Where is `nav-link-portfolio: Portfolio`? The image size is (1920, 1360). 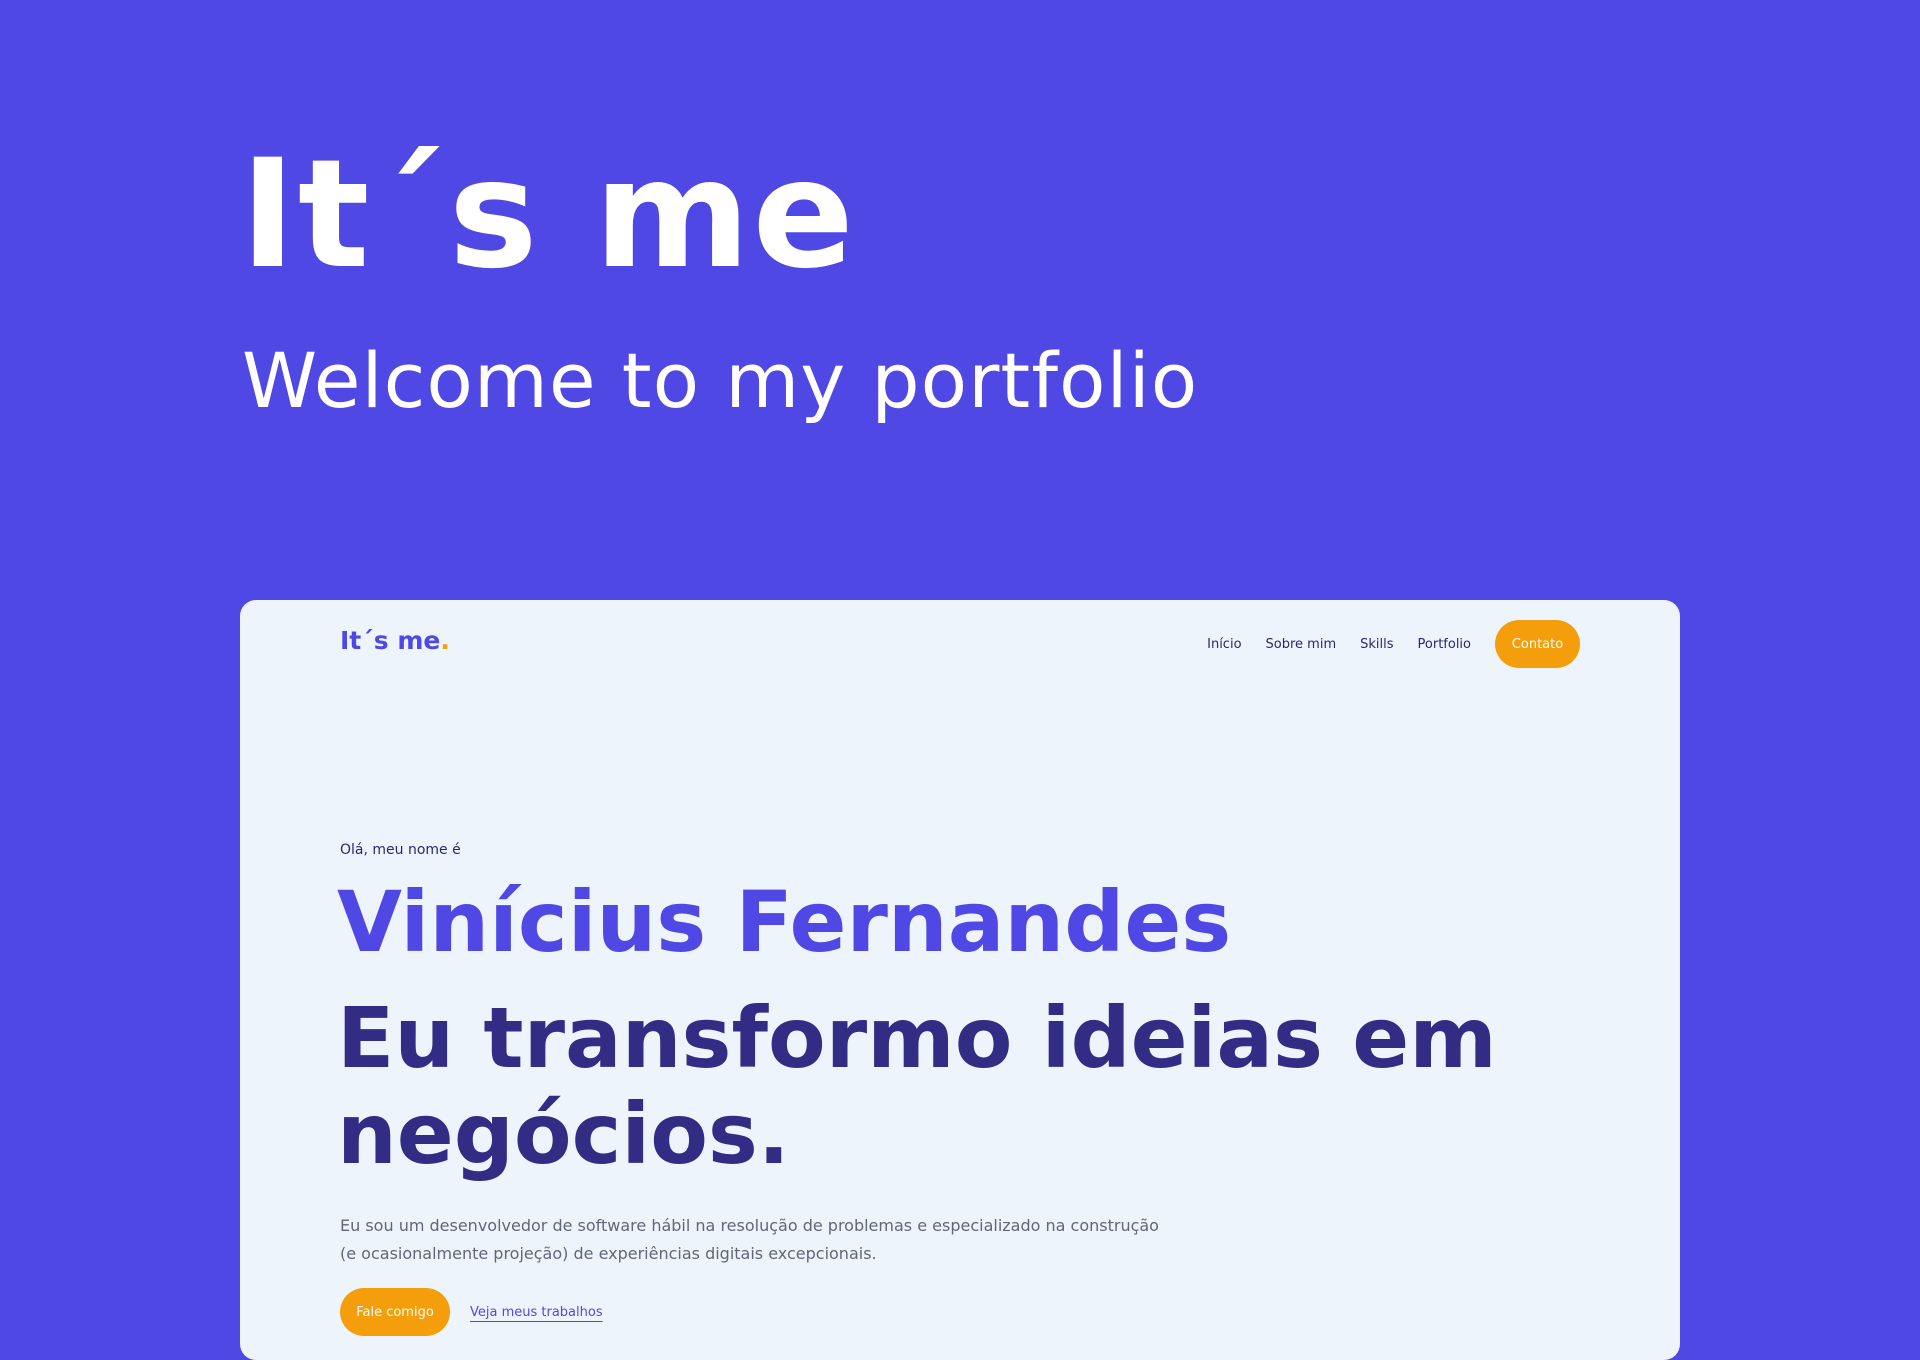 nav-link-portfolio: Portfolio is located at coordinates (1444, 644).